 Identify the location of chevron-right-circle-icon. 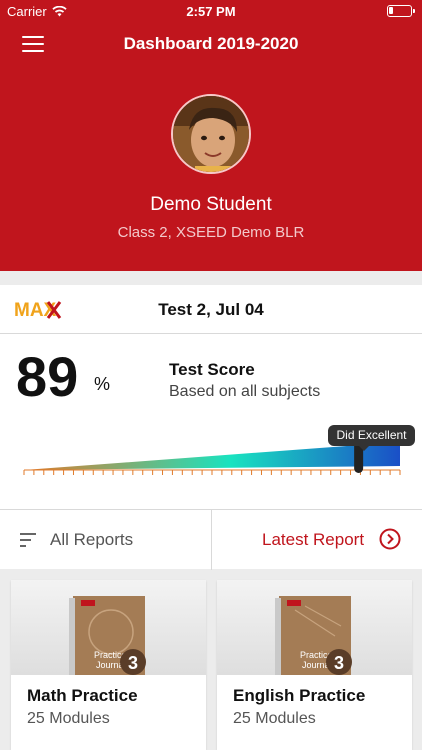
(390, 539).